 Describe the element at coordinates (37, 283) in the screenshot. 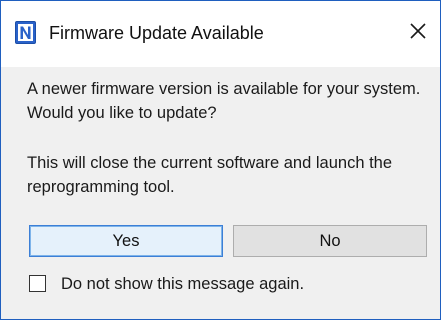

I see `do-not-show-again-checkbox` at that location.